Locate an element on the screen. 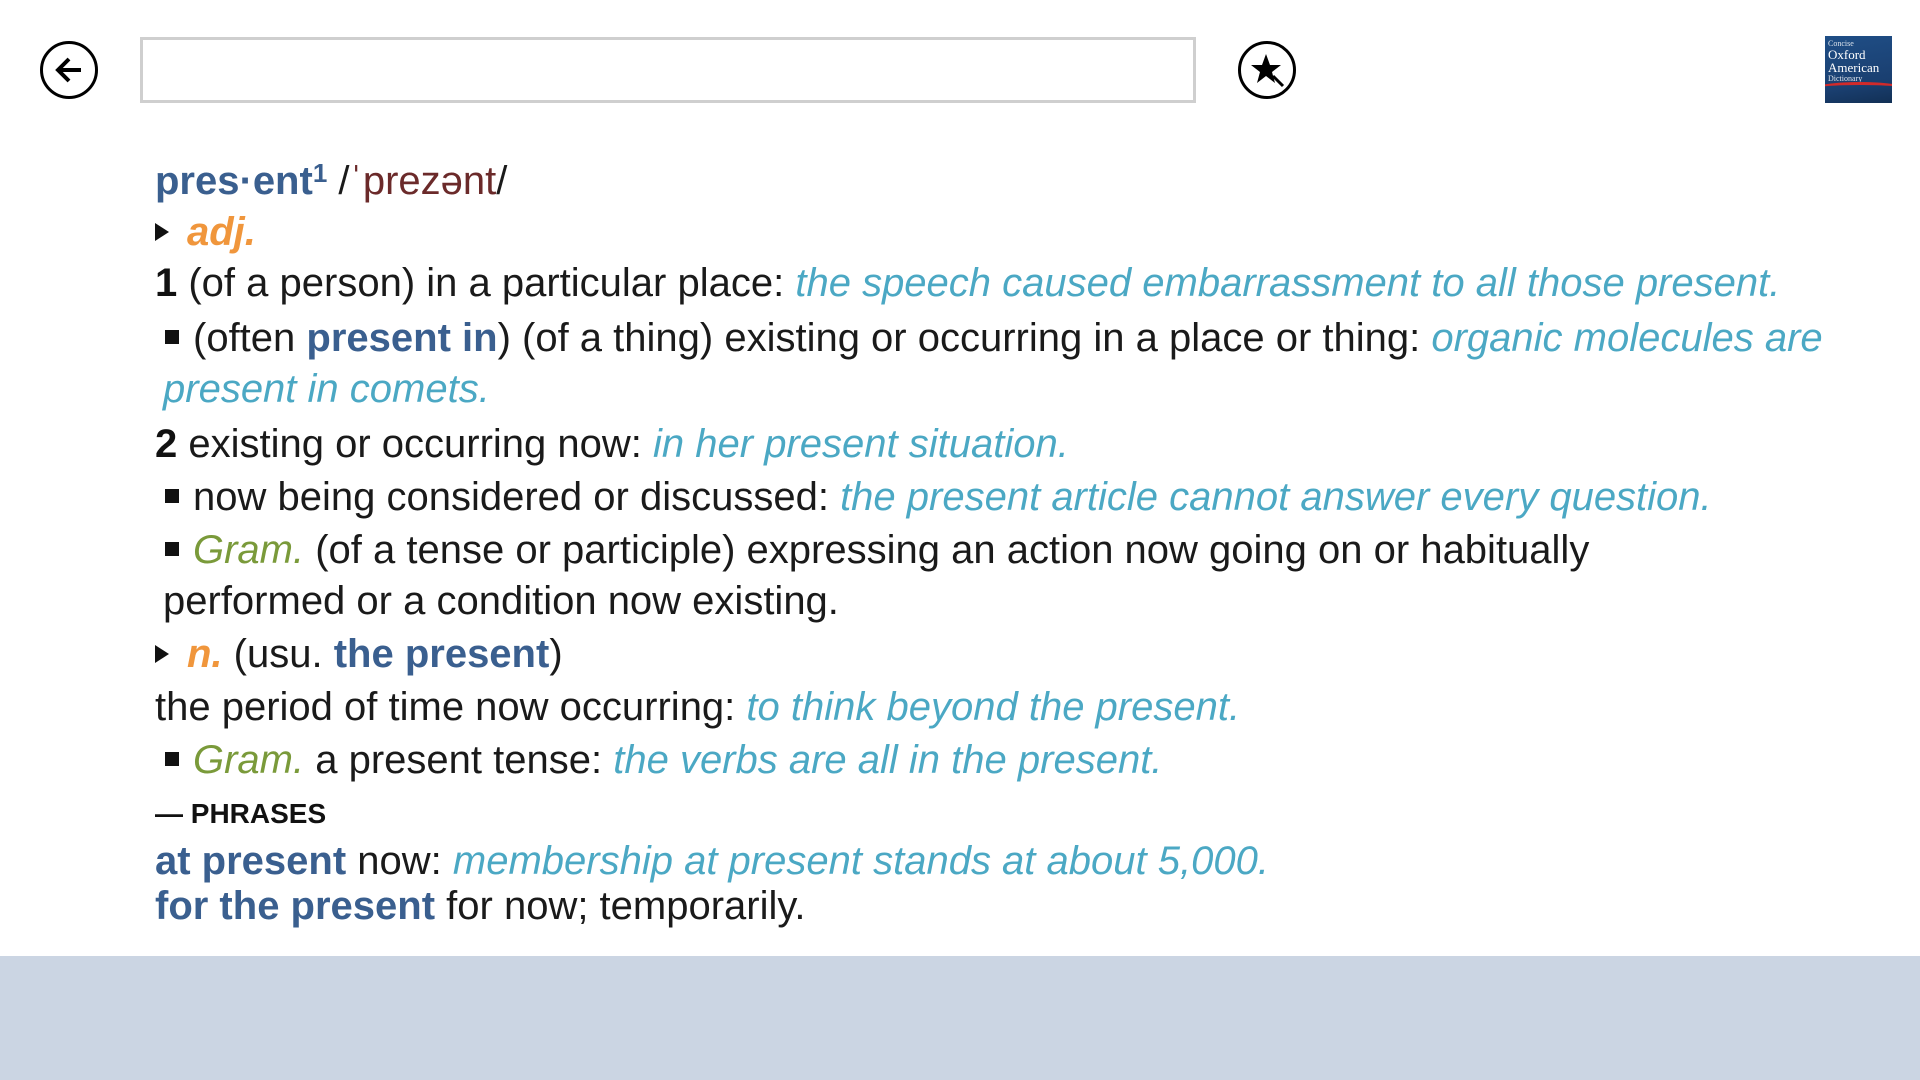 The height and width of the screenshot is (1080, 1920). back-button is located at coordinates (69, 70).